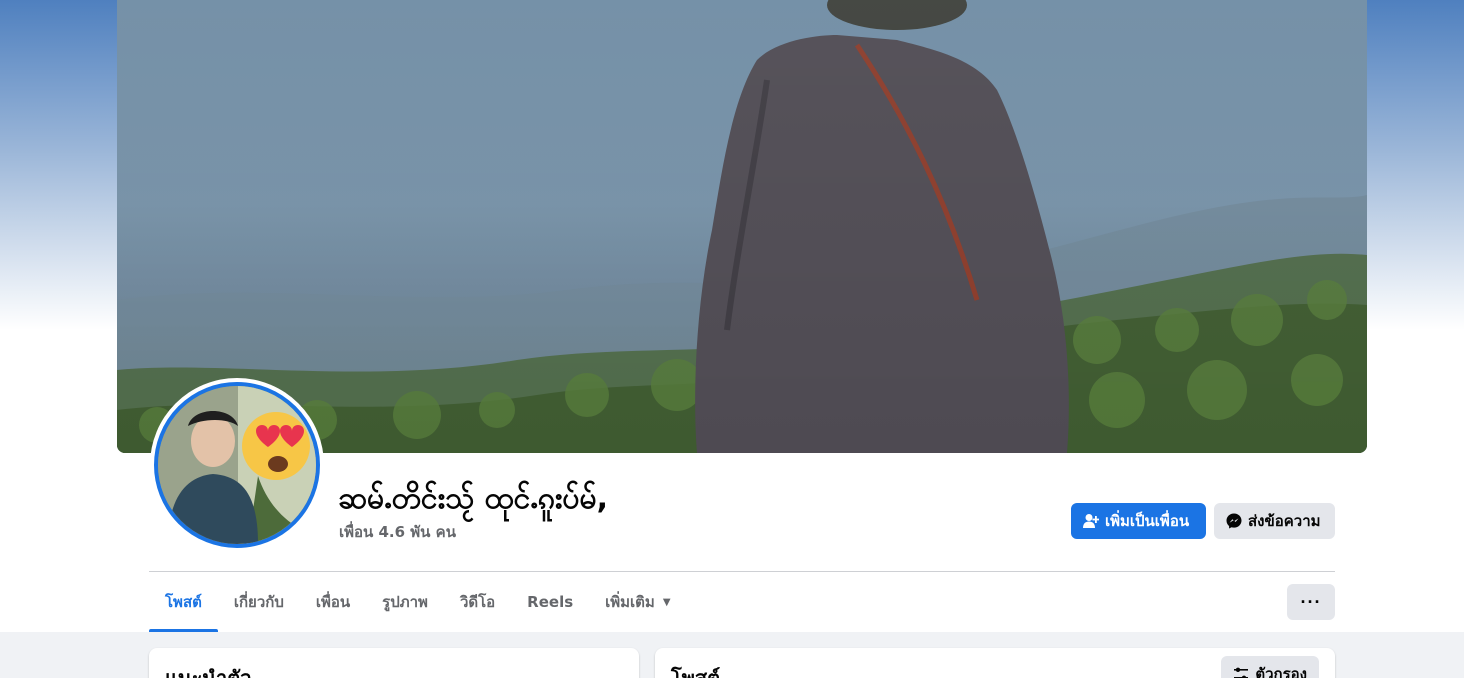  Describe the element at coordinates (696, 672) in the screenshot. I see `posts-card-title: โพสต์` at that location.